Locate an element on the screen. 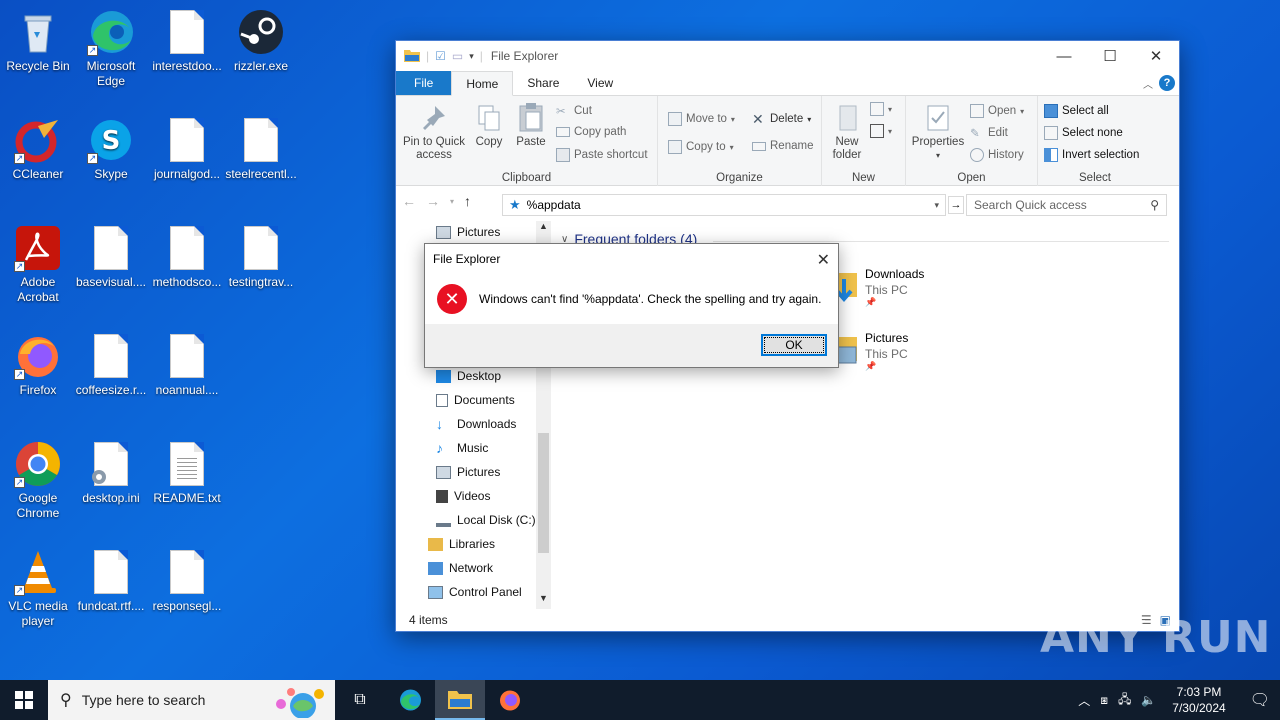 This screenshot has height=720, width=1280. tab-file: File is located at coordinates (424, 83).